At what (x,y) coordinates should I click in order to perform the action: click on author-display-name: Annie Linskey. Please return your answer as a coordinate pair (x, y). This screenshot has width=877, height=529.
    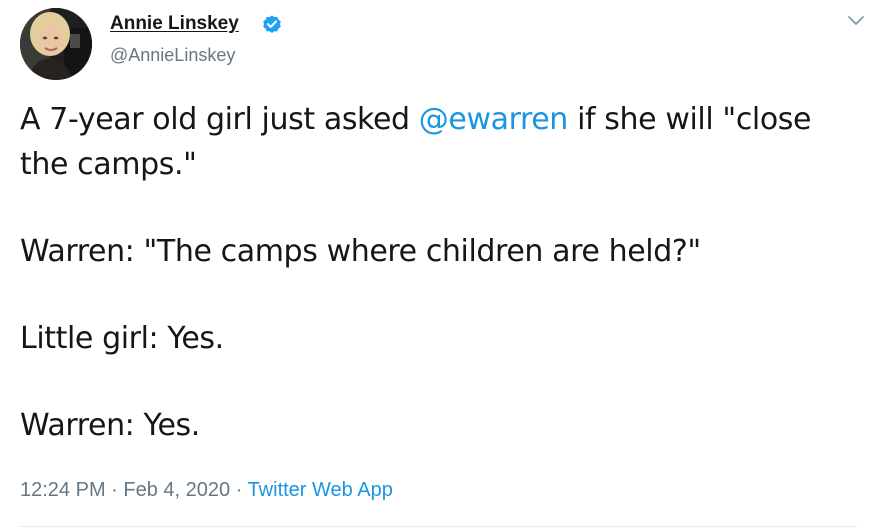
    Looking at the image, I should click on (174, 24).